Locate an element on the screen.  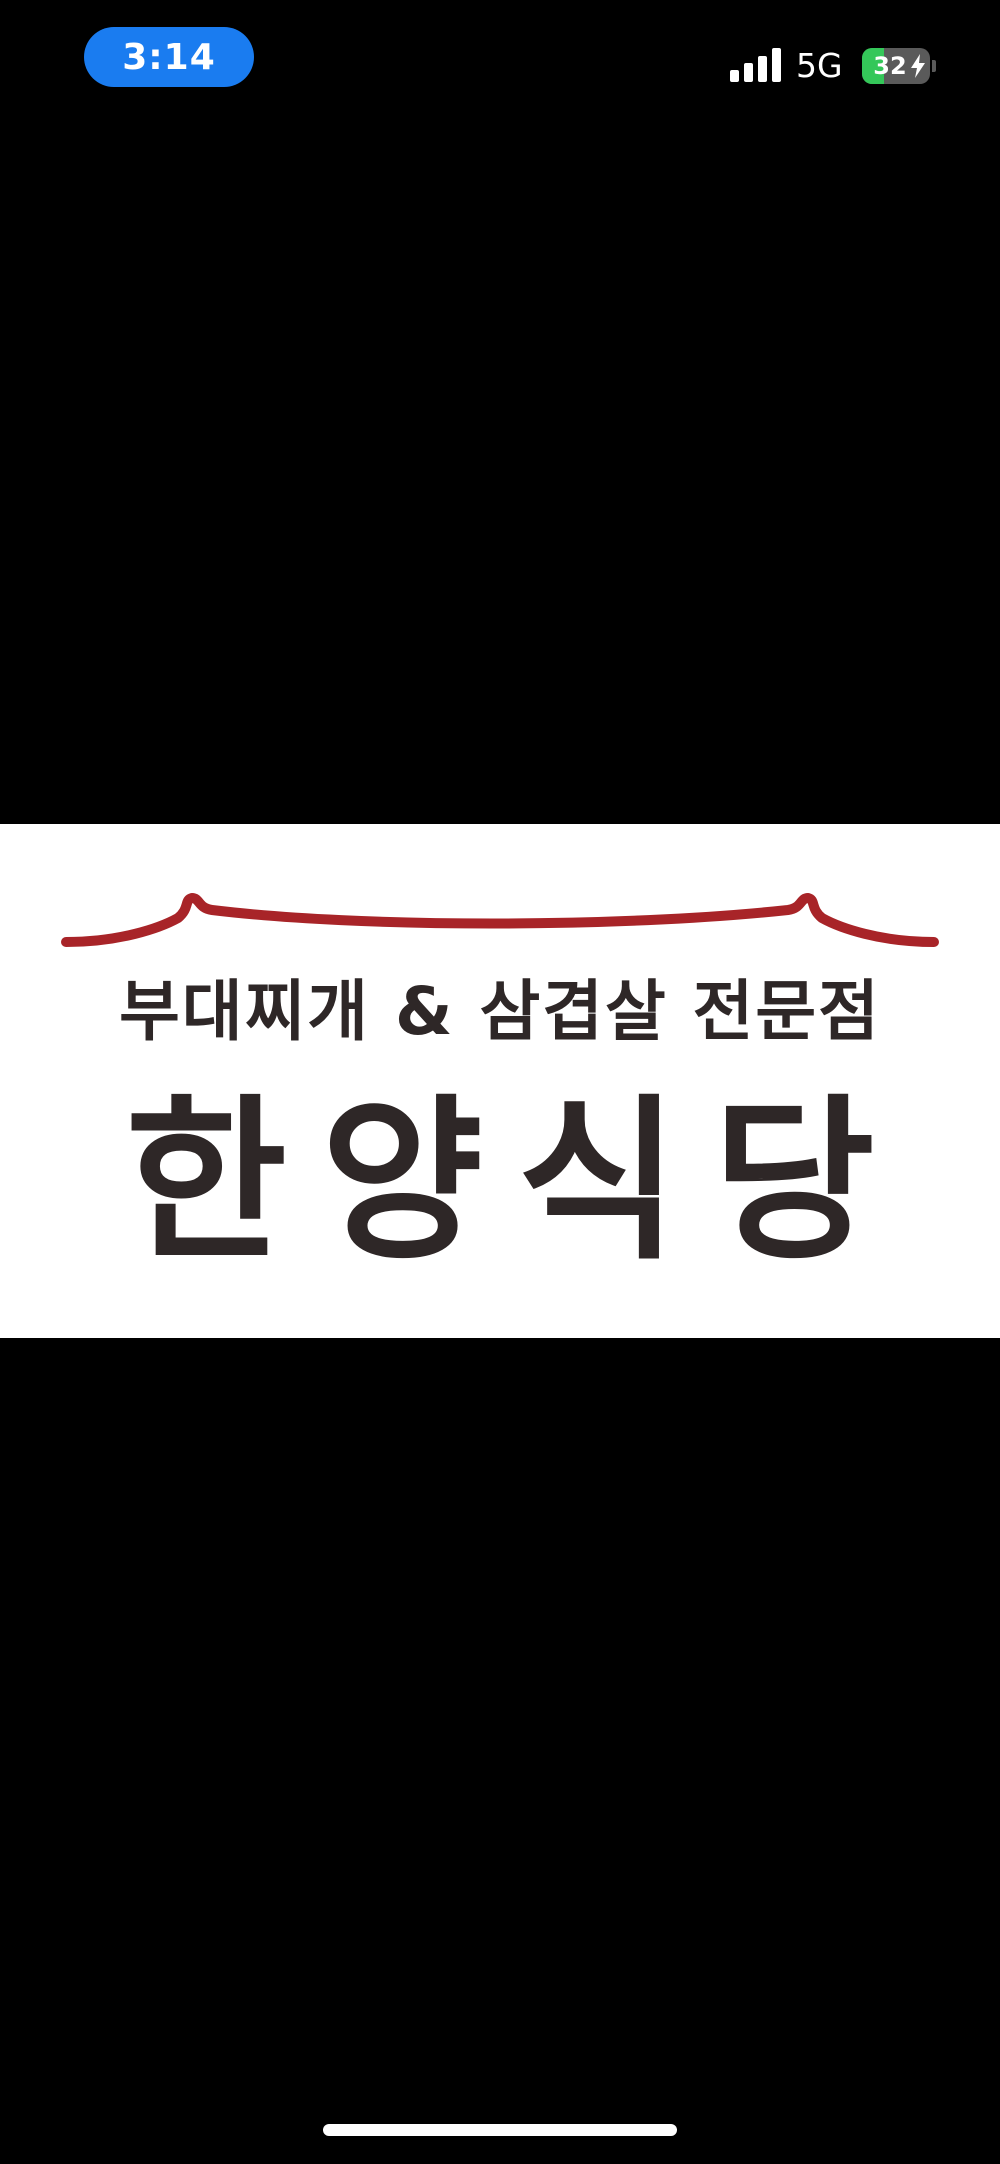
battery-icon: 32 is located at coordinates (896, 66).